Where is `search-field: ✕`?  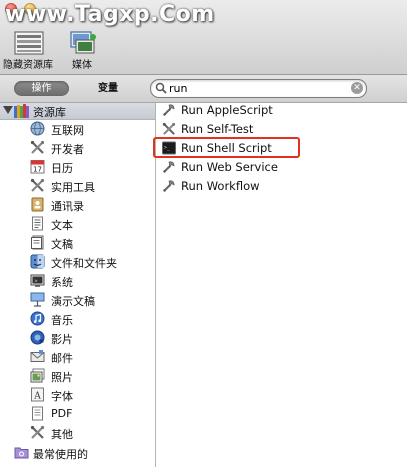 search-field: ✕ is located at coordinates (258, 88).